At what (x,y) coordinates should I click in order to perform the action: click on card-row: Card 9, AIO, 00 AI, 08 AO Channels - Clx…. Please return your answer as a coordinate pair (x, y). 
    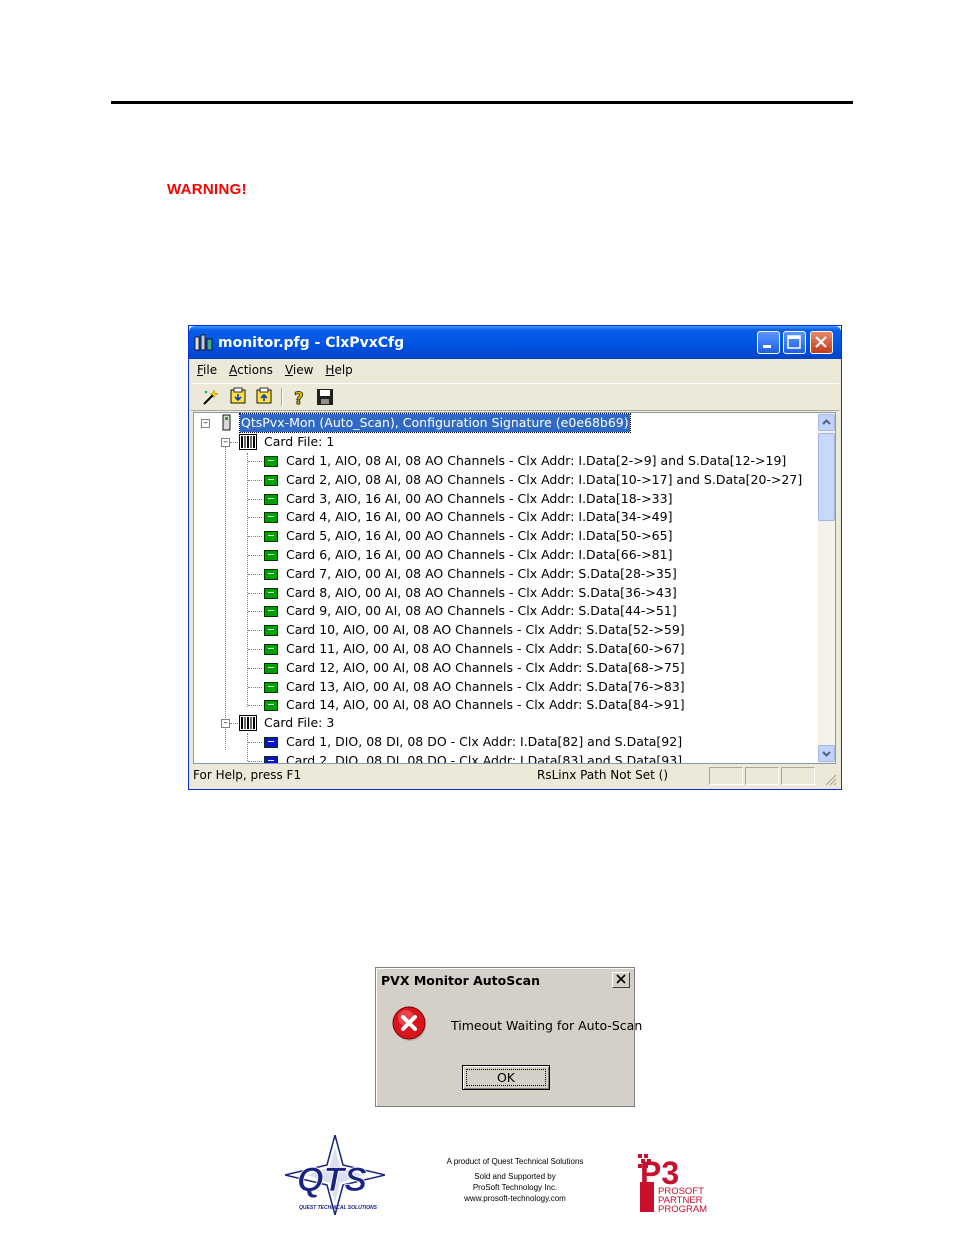
    Looking at the image, I should click on (504, 611).